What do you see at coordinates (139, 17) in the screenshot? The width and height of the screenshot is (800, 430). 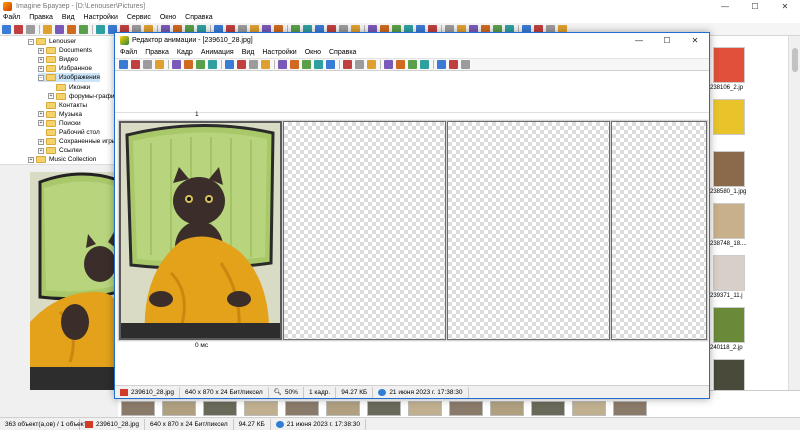 I see `main-menu-item: Сервис` at bounding box center [139, 17].